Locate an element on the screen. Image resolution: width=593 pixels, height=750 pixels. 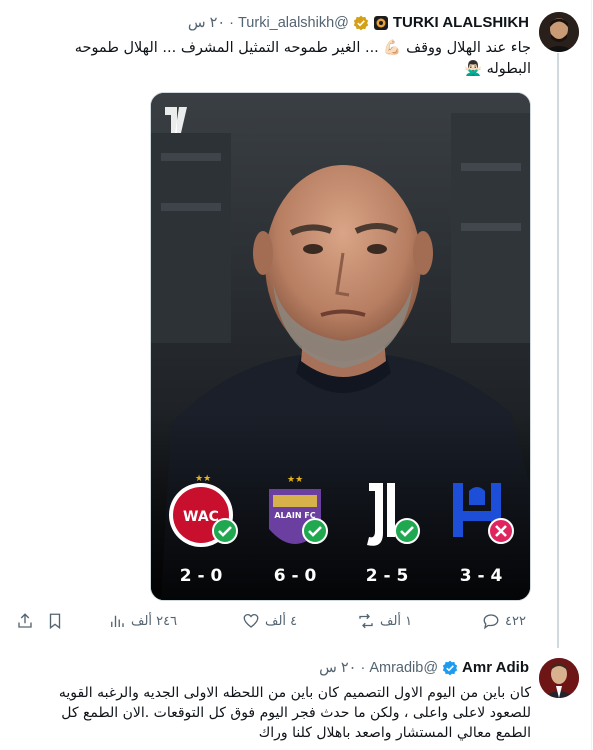
score-alain: 6 - 0 is located at coordinates (295, 576).